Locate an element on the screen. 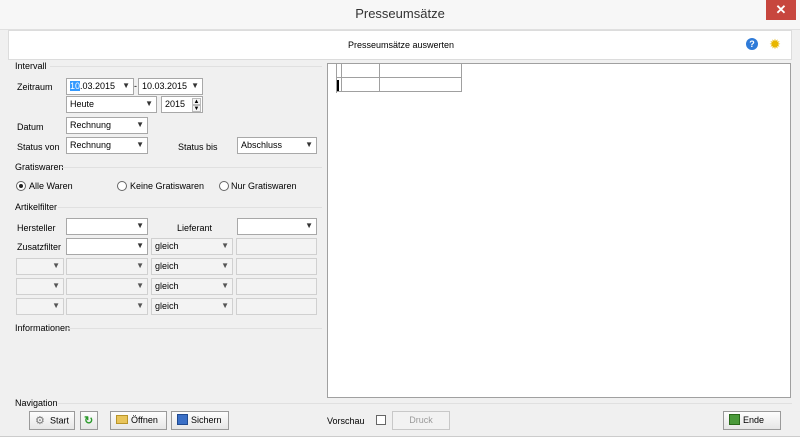 This screenshot has height=445, width=800. radio-label-keine-gratiswaren: Keine Gratiswaren is located at coordinates (167, 186).